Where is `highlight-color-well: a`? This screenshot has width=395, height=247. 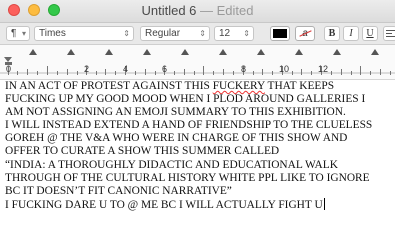 highlight-color-well: a is located at coordinates (305, 33).